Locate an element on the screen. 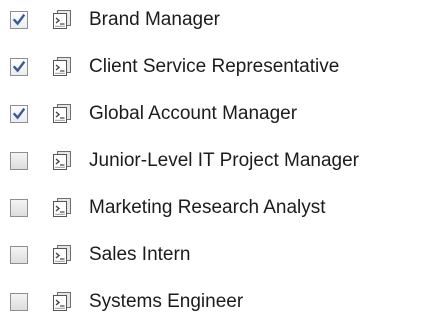  job-list-item: Client Service Representative is located at coordinates (218, 70).